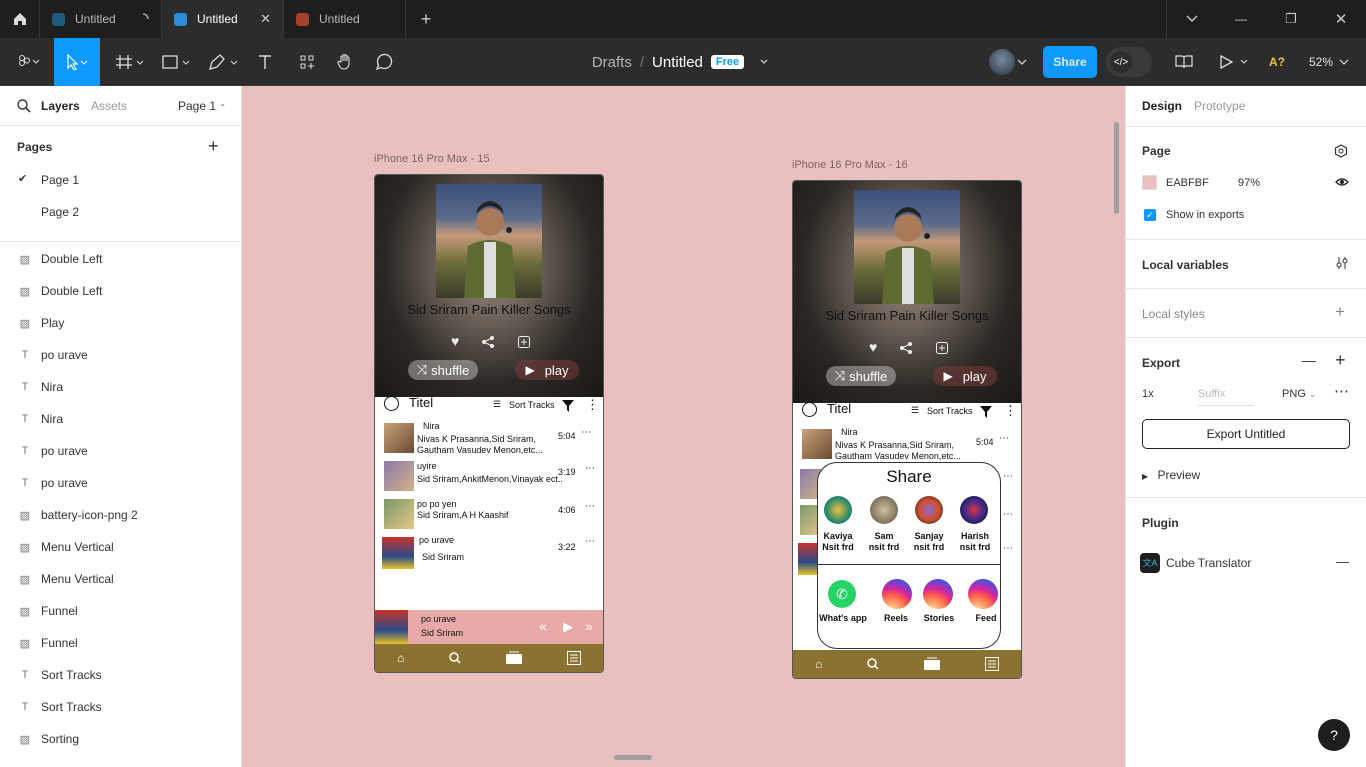 The width and height of the screenshot is (1366, 767). Describe the element at coordinates (1342, 561) in the screenshot. I see `remove-plugin-button: —` at that location.